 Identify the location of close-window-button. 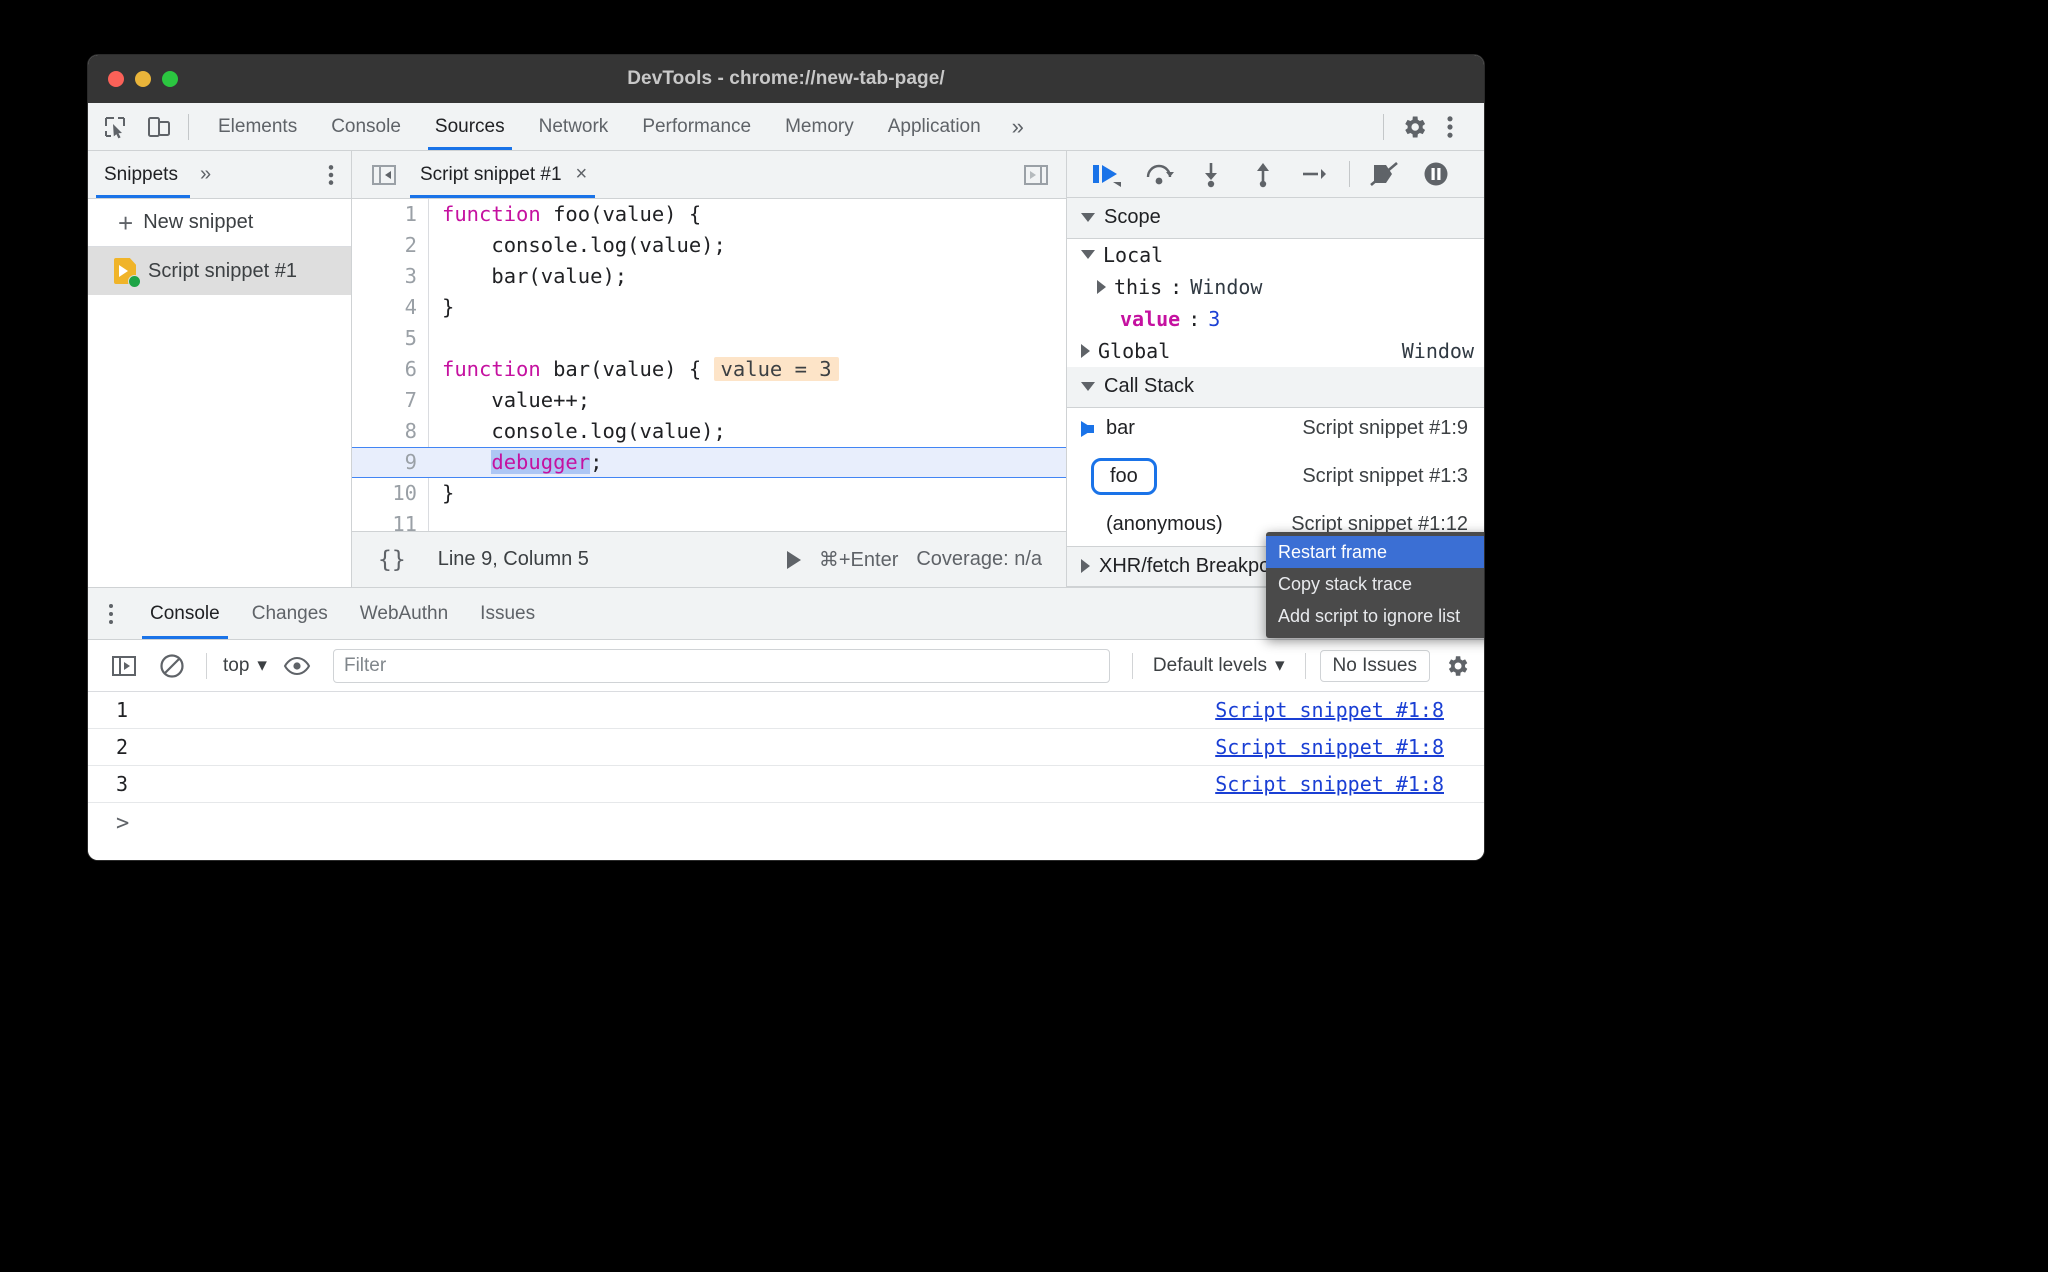
(116, 79).